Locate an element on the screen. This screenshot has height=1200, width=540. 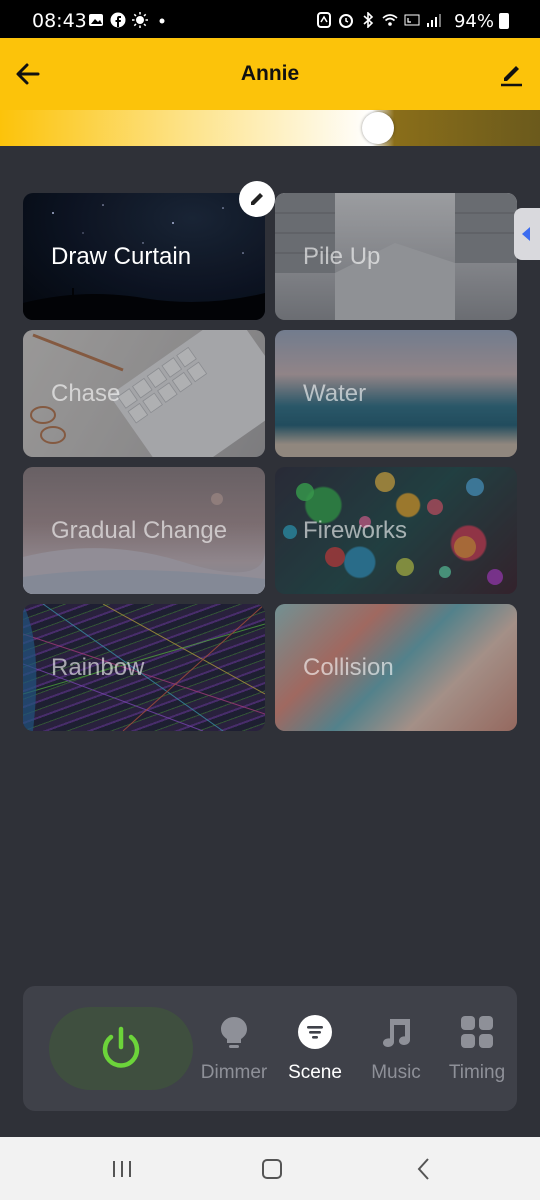
nav-label: Scene is located at coordinates (315, 1072).